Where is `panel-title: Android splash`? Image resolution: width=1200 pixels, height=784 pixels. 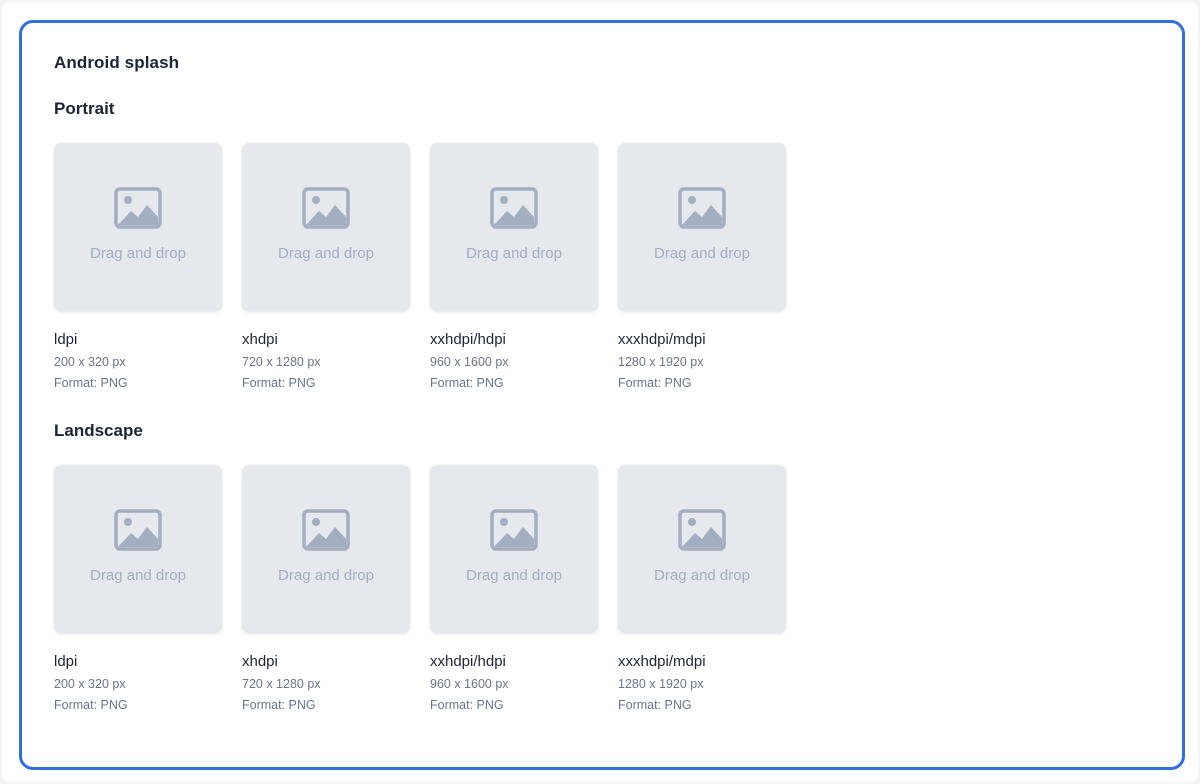
panel-title: Android splash is located at coordinates (117, 62).